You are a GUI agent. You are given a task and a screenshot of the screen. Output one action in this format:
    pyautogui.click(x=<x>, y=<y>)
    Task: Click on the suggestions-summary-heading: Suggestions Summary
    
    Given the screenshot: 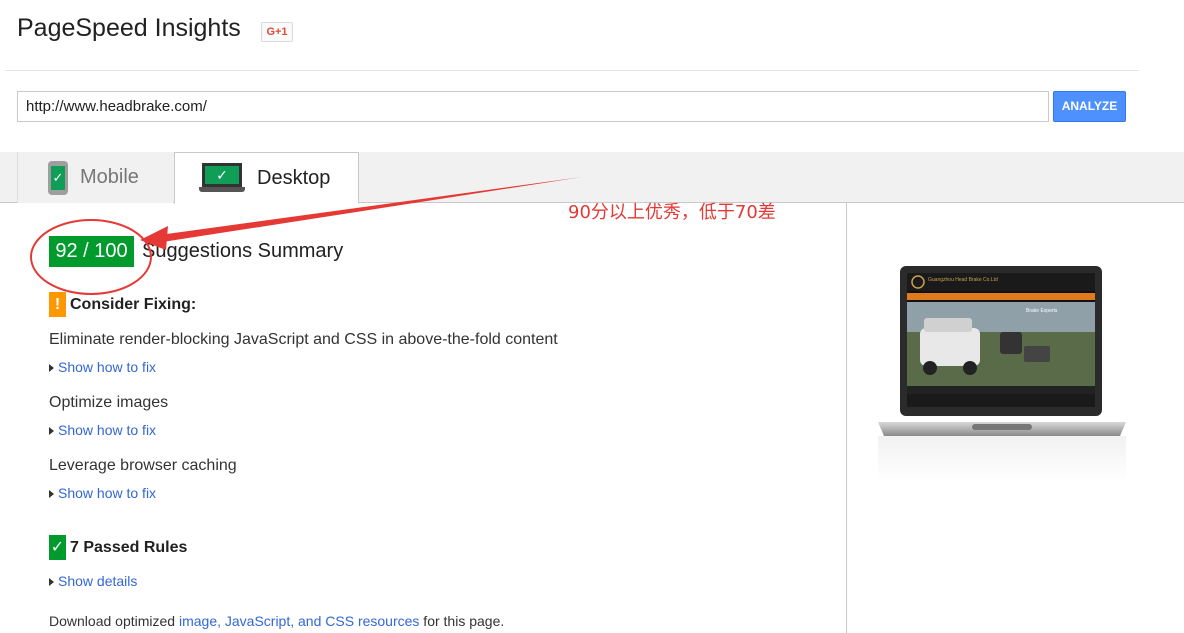 What is the action you would take?
    pyautogui.click(x=243, y=251)
    